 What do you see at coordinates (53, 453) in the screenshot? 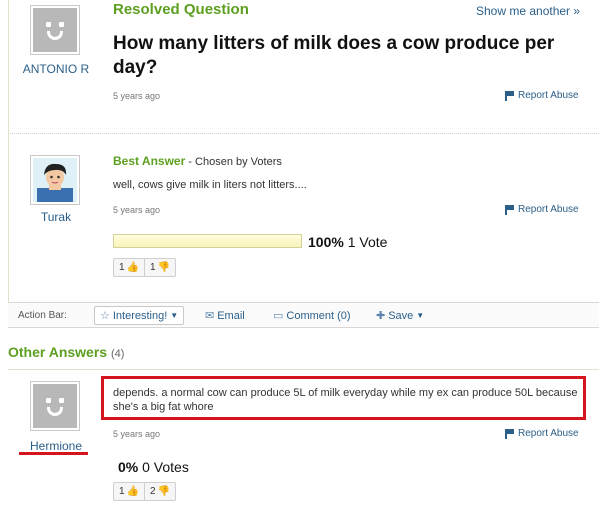
I see `red-underline-annotation` at bounding box center [53, 453].